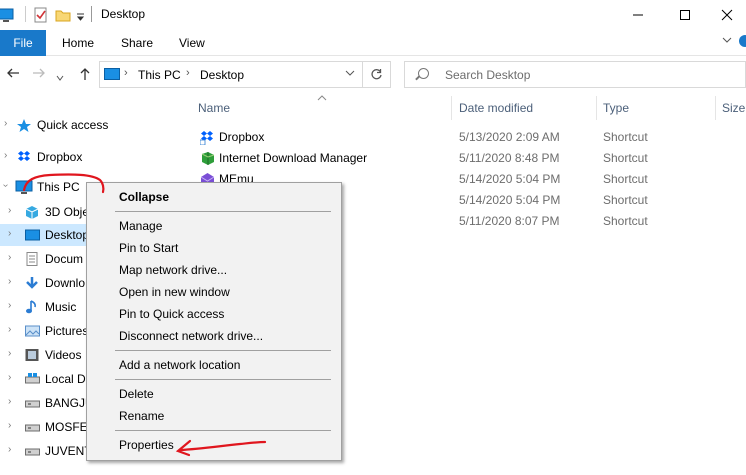 The height and width of the screenshot is (475, 746). Describe the element at coordinates (293, 158) in the screenshot. I see `file-name: Internet Download Manager` at that location.